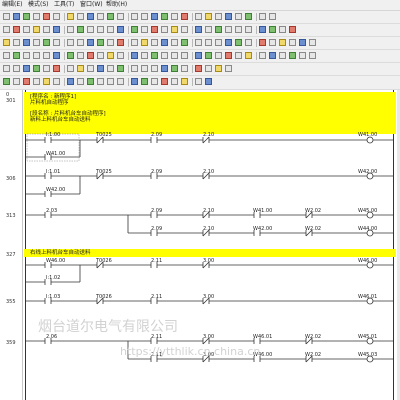  What do you see at coordinates (12, 5) in the screenshot?
I see `menu-edit: 编辑(E)` at bounding box center [12, 5].